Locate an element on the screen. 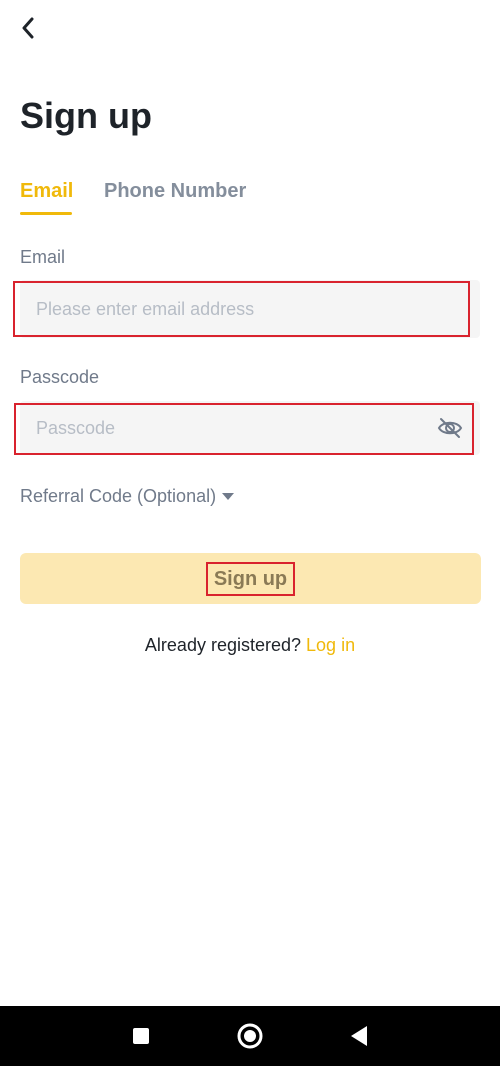 The width and height of the screenshot is (500, 1066). tab-email: Email is located at coordinates (46, 191).